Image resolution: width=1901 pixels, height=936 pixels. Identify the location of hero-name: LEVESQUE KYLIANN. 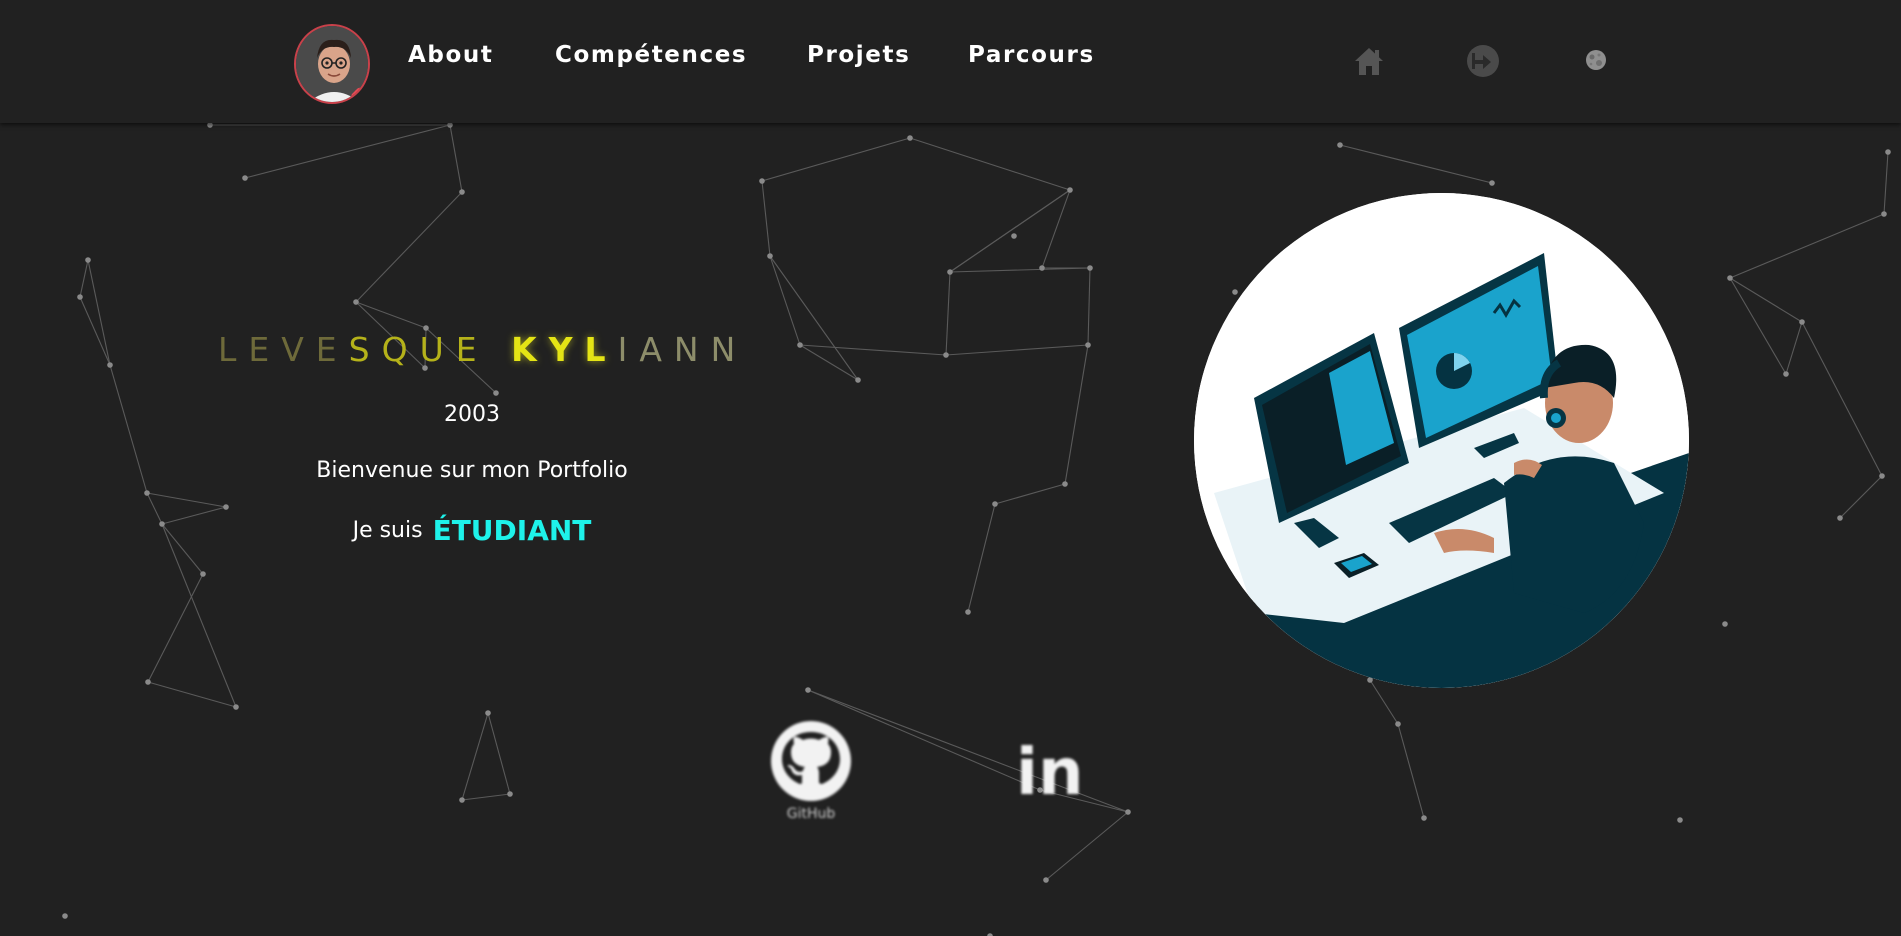
(476, 349).